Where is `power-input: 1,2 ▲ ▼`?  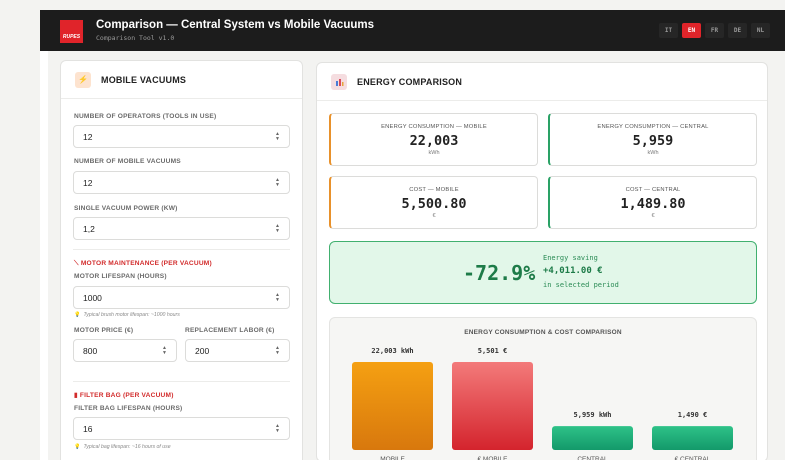
power-input: 1,2 ▲ ▼ is located at coordinates (181, 228).